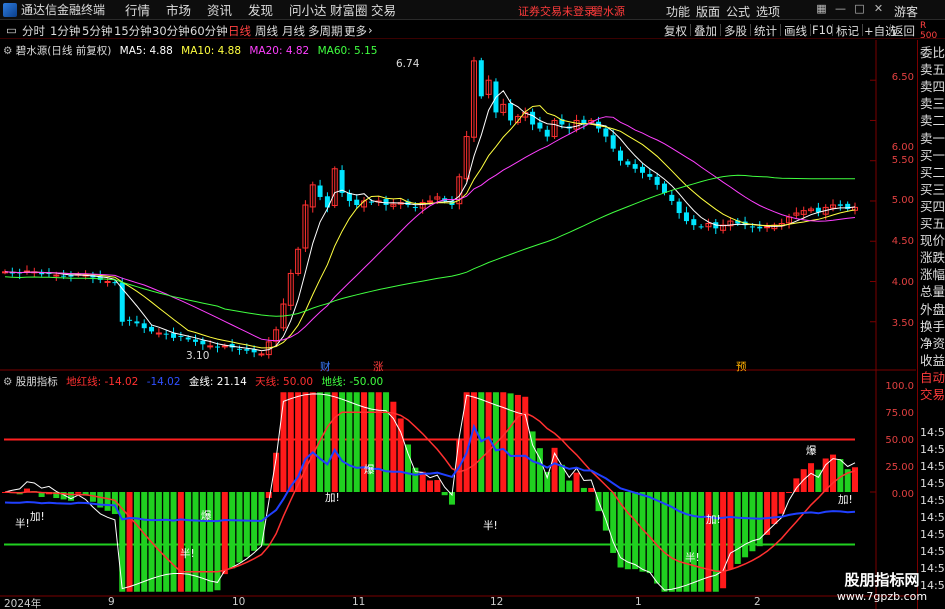  Describe the element at coordinates (932, 52) in the screenshot. I see `sidebar-item: 委比` at that location.